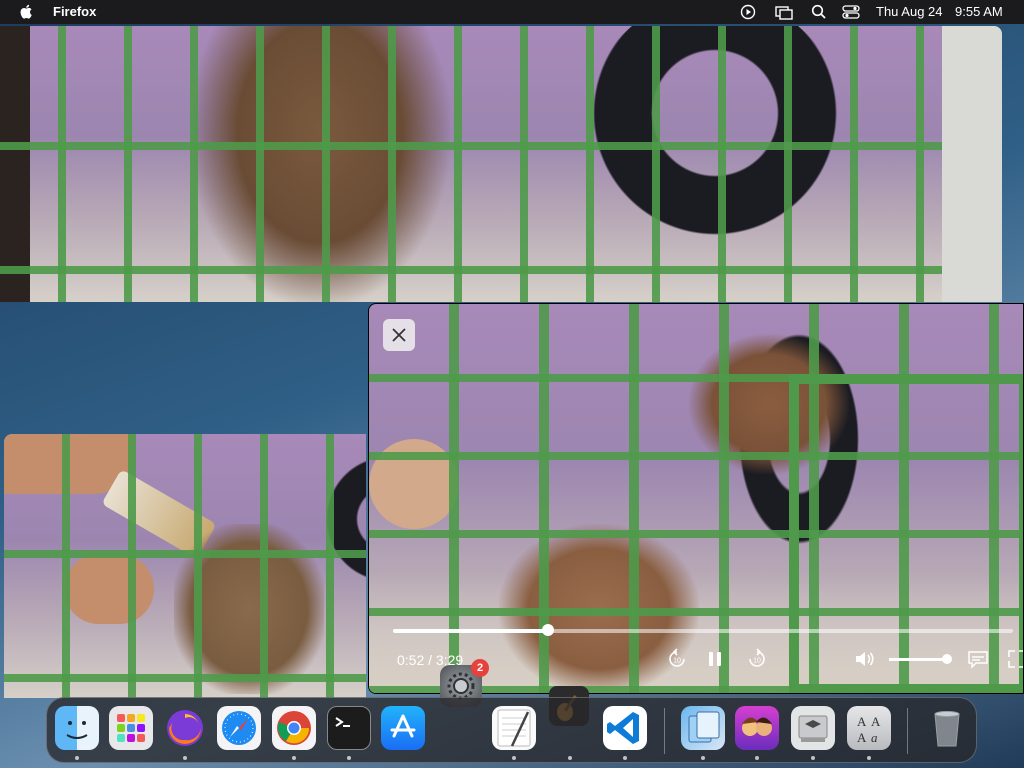 The image size is (1024, 768). I want to click on dock-bootcamp, so click(813, 728).